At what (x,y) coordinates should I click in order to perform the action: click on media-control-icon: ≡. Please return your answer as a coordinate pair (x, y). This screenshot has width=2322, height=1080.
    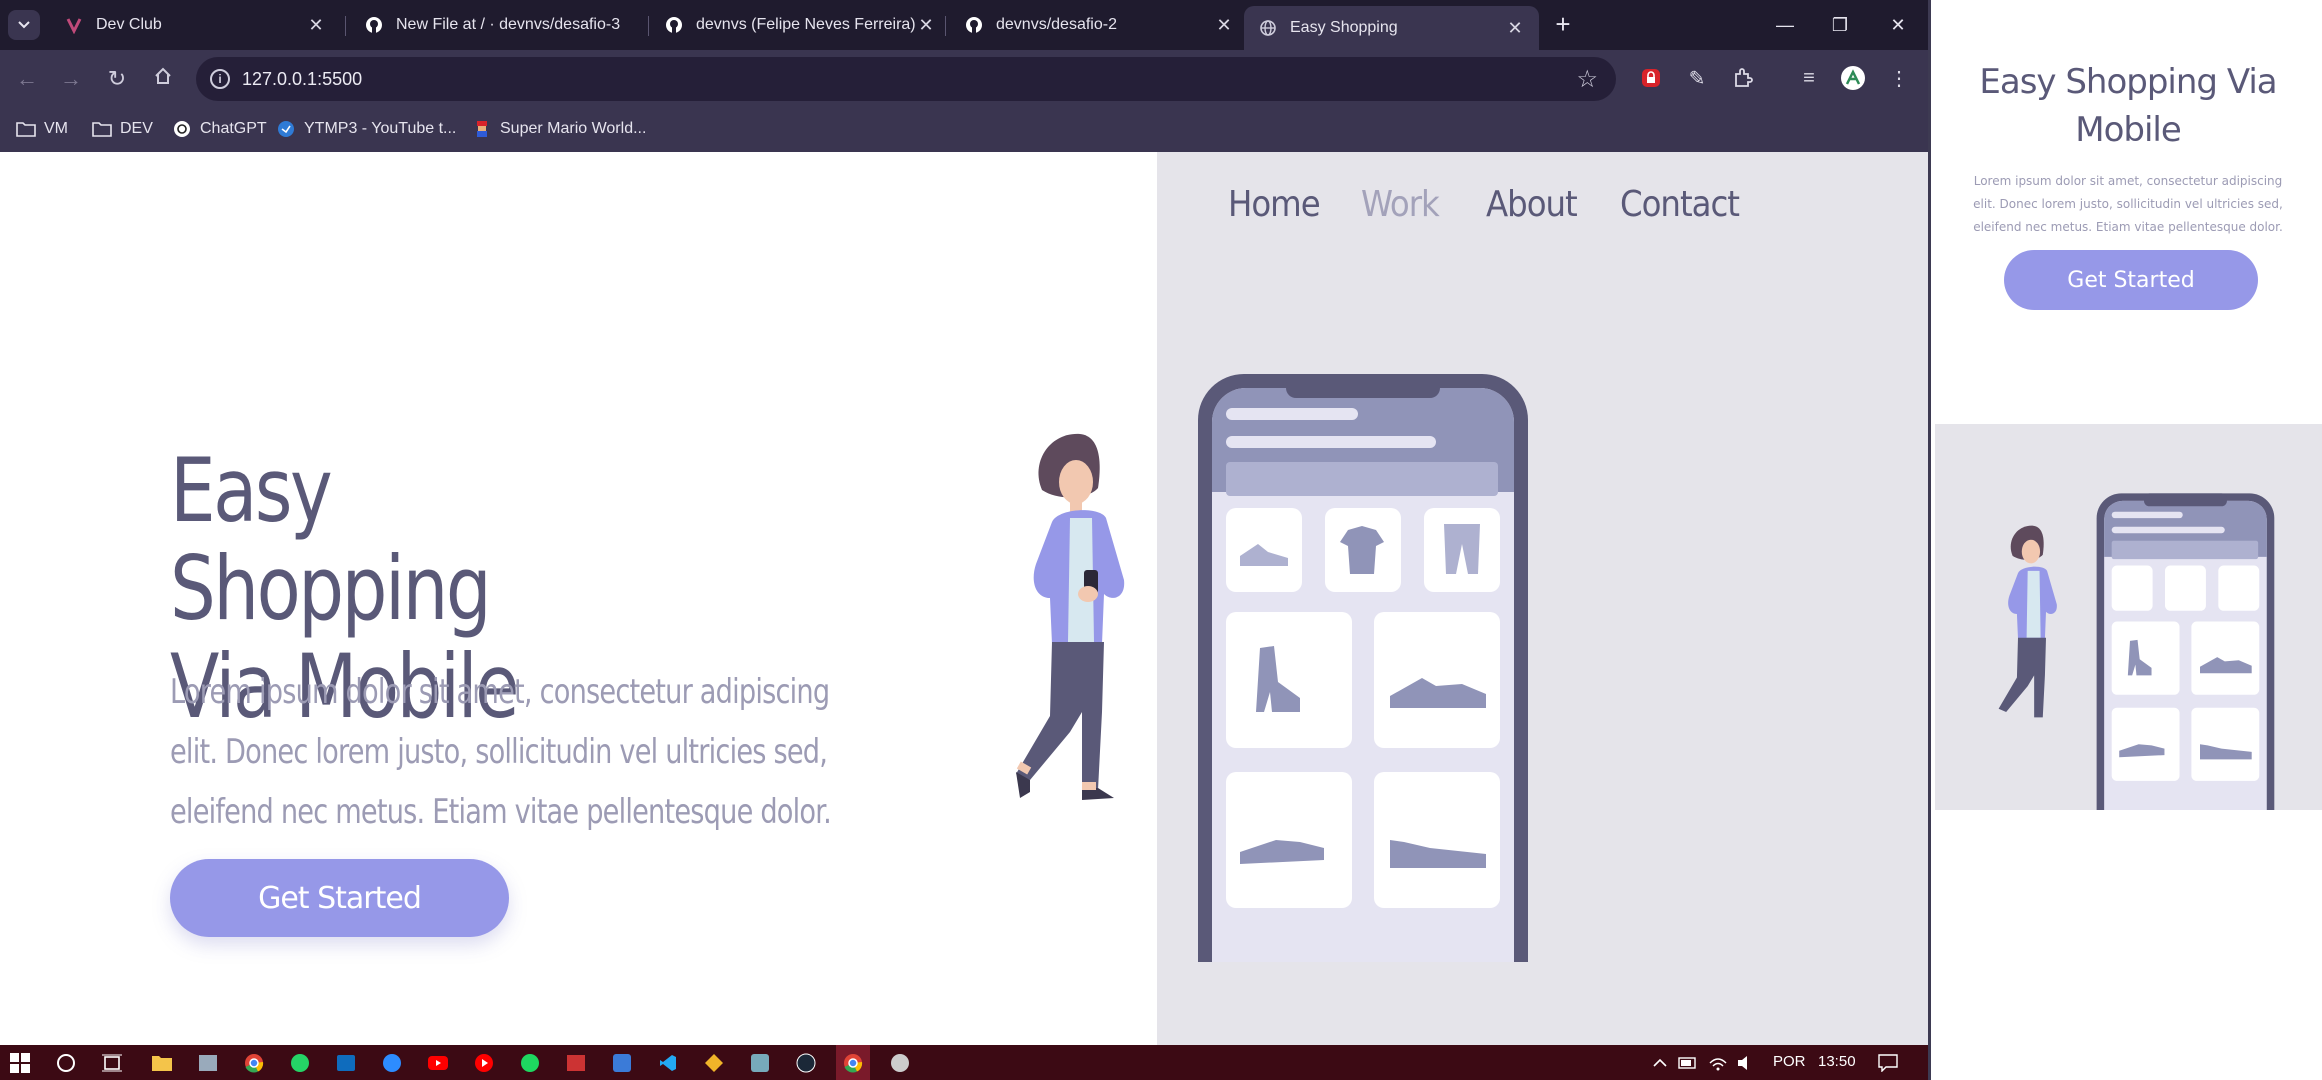
    Looking at the image, I should click on (1809, 78).